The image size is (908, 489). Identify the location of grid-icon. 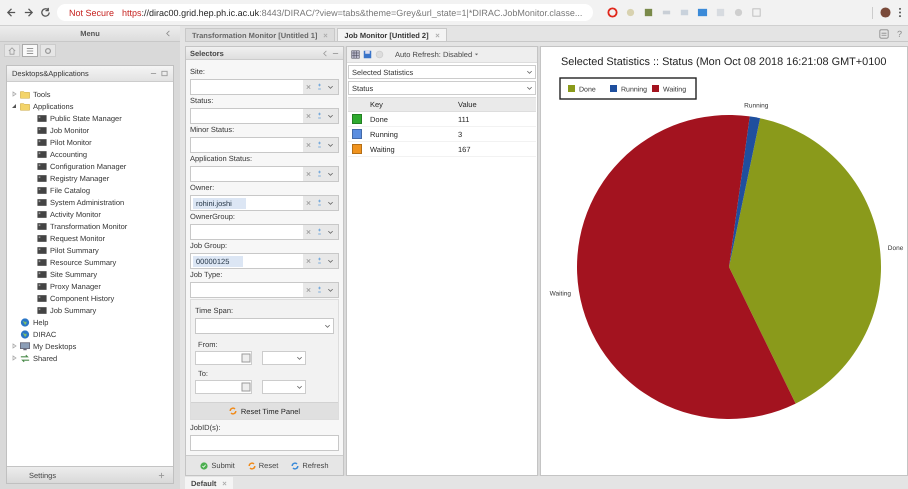
(355, 54).